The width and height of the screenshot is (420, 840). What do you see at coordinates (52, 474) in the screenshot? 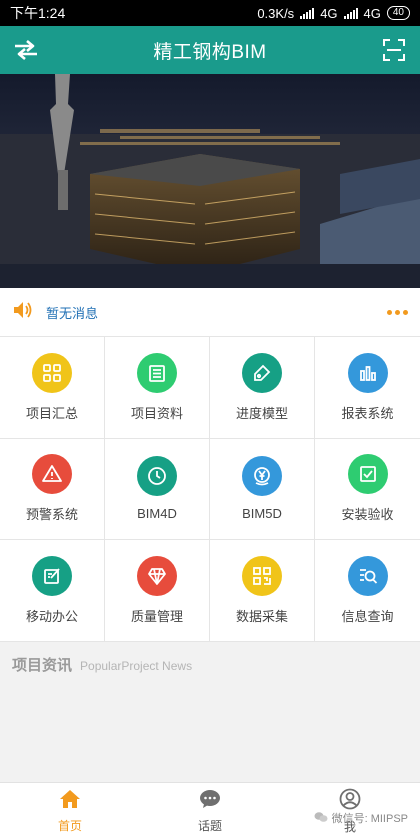
I see `warning-icon` at bounding box center [52, 474].